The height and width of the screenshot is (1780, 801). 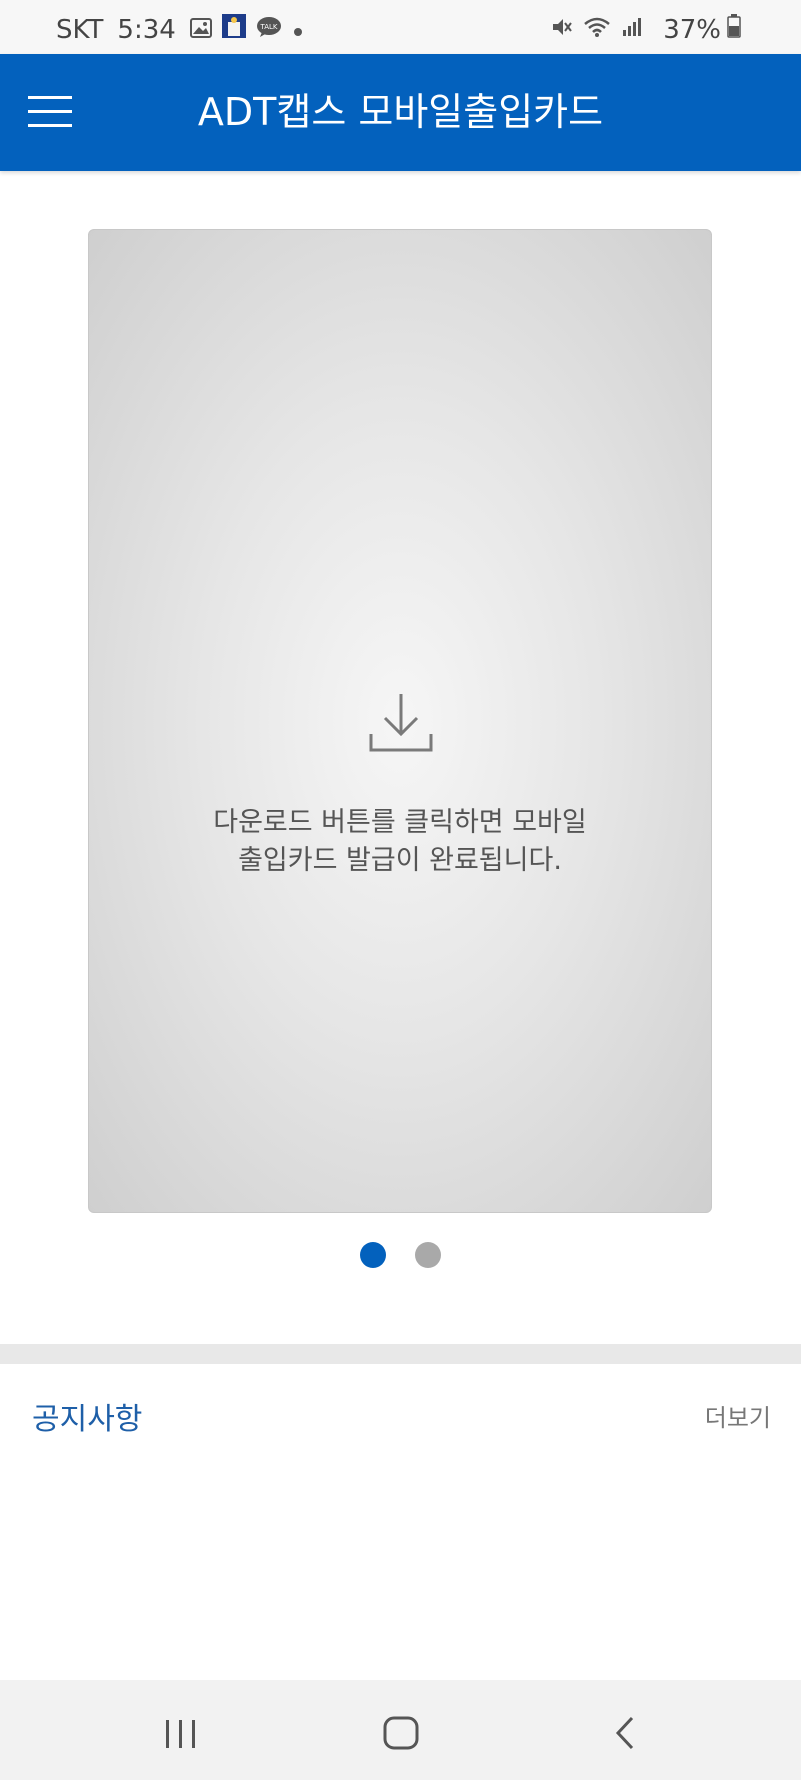 I want to click on mute-icon, so click(x=562, y=30).